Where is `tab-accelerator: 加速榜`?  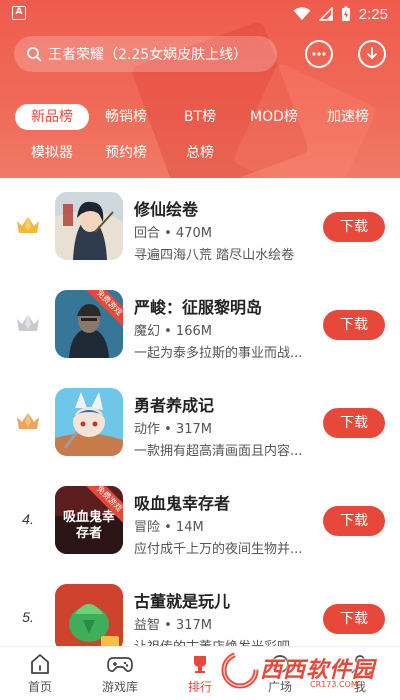
tab-accelerator: 加速榜 is located at coordinates (348, 117).